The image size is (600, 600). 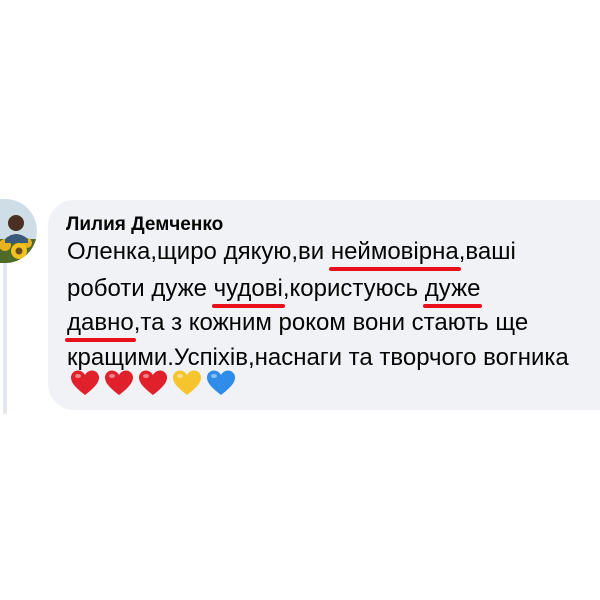 What do you see at coordinates (199, 251) in the screenshot?
I see `text-segment: Оленка,щиро дякую,ви` at bounding box center [199, 251].